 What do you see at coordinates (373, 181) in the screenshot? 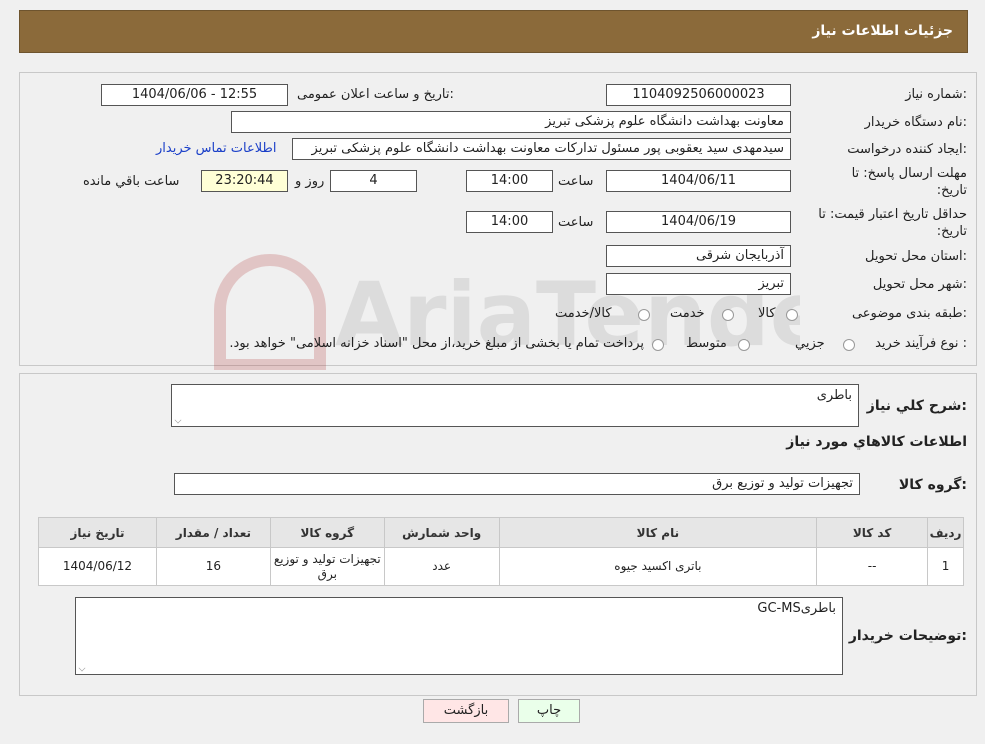
I see `days-field: 4` at bounding box center [373, 181].